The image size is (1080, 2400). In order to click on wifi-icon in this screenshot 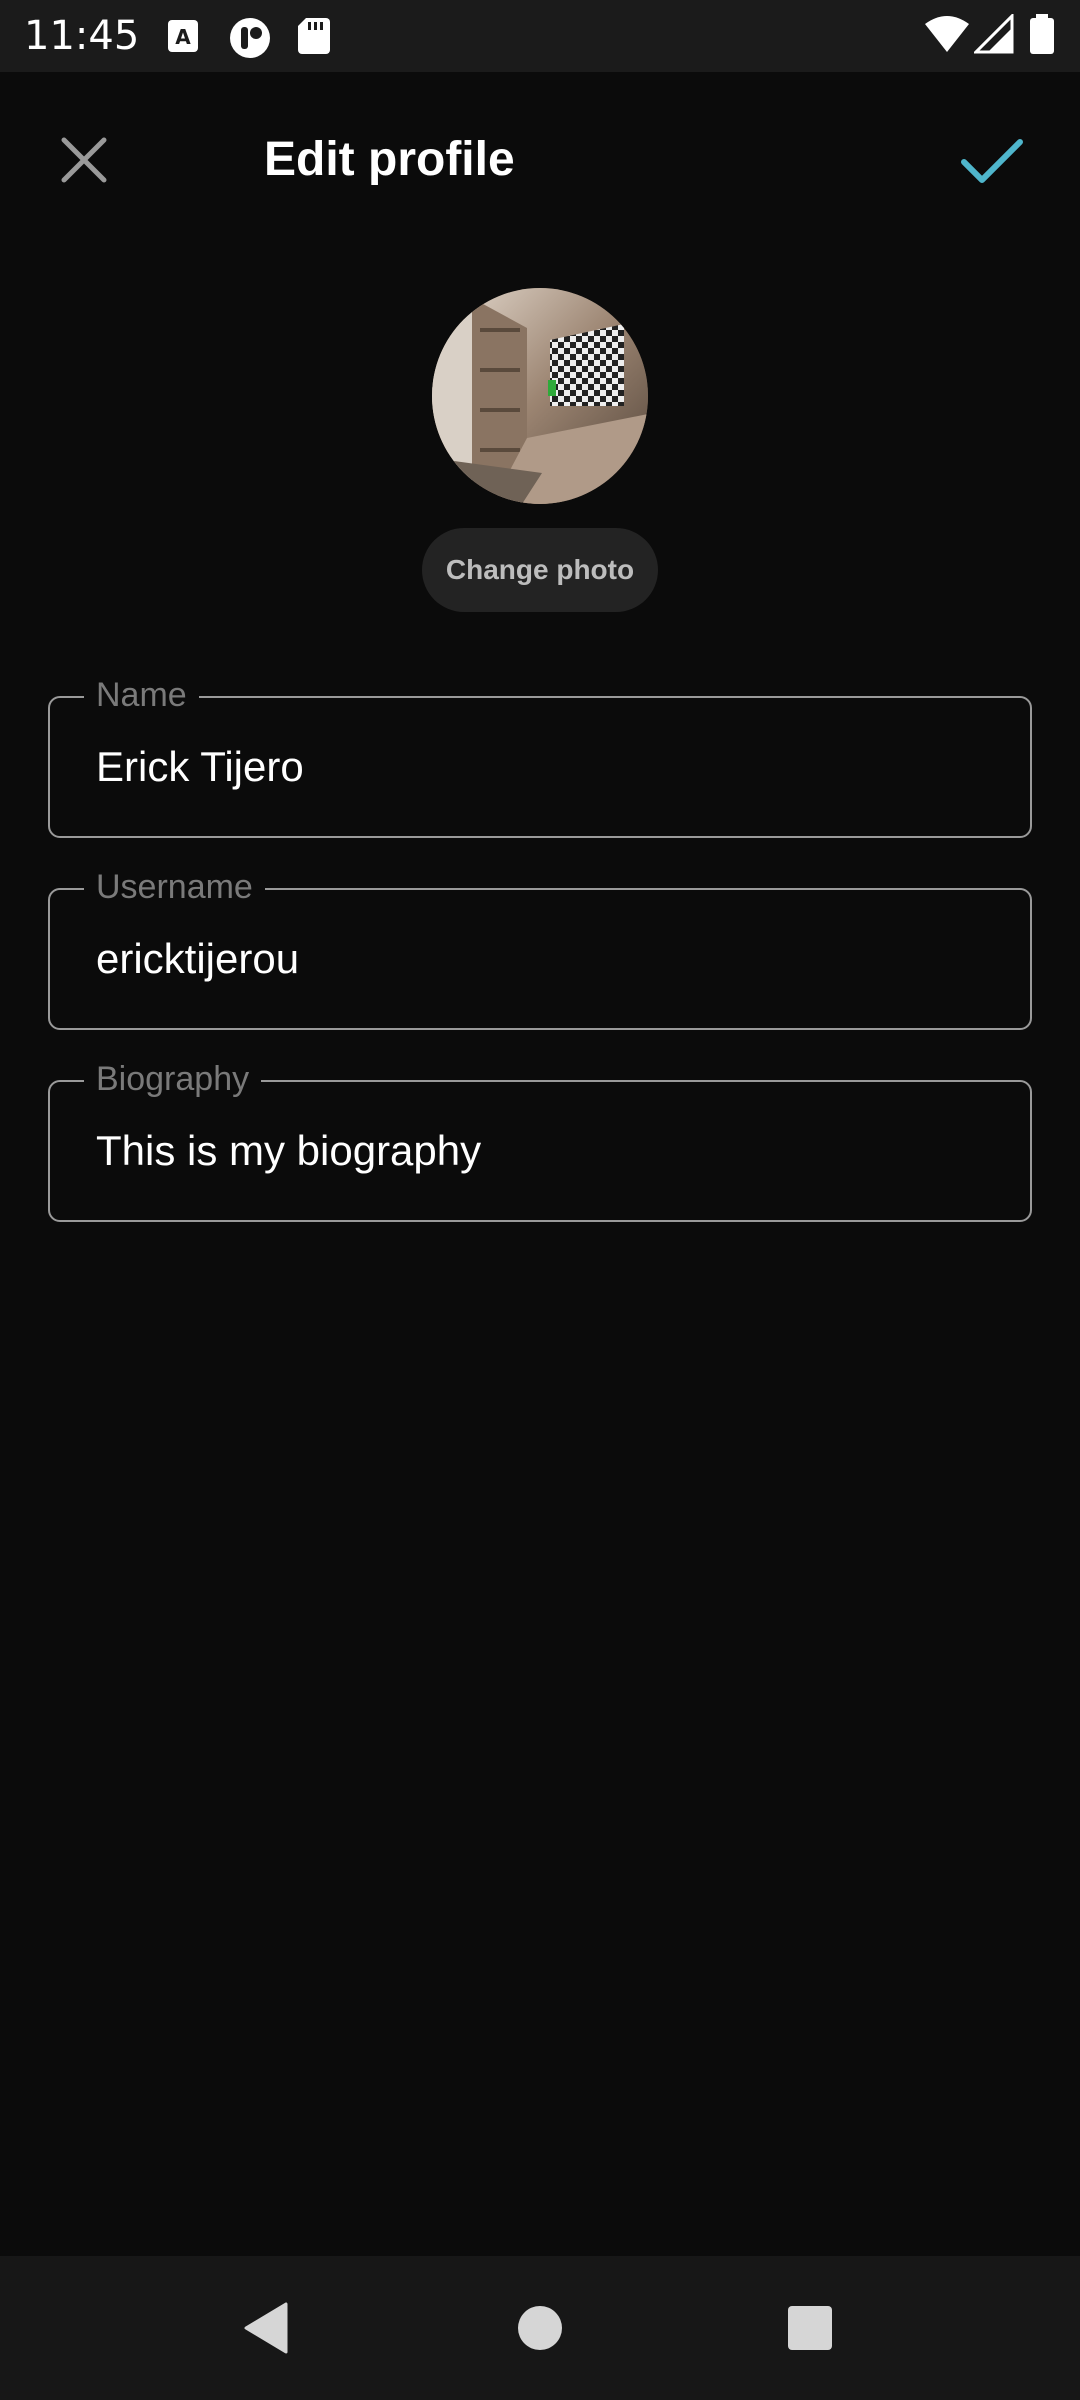, I will do `click(947, 36)`.